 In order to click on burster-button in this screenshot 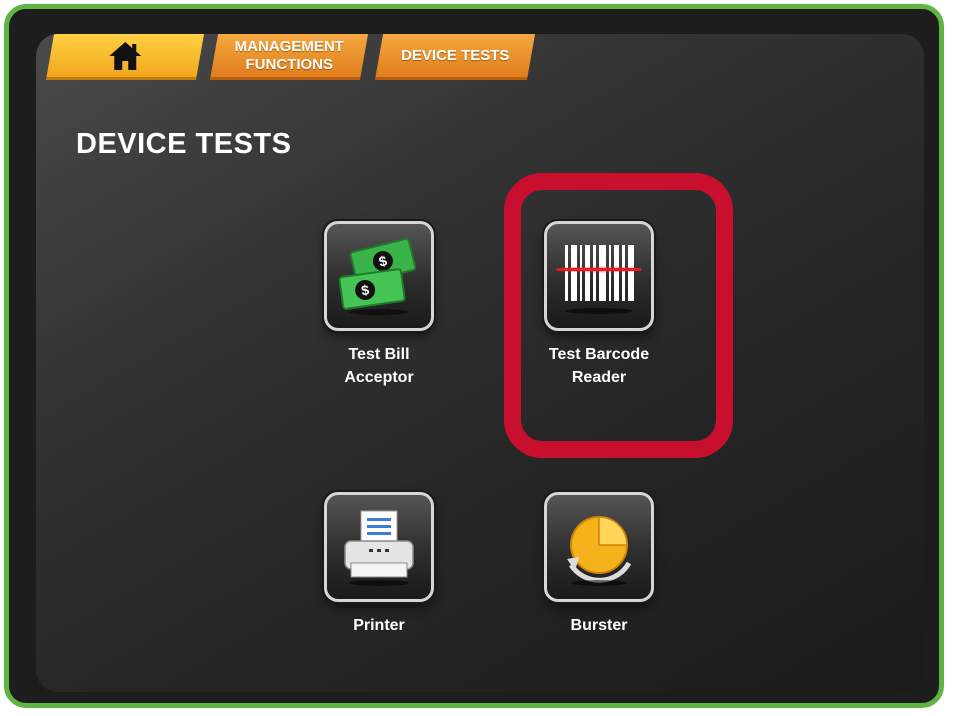, I will do `click(599, 547)`.